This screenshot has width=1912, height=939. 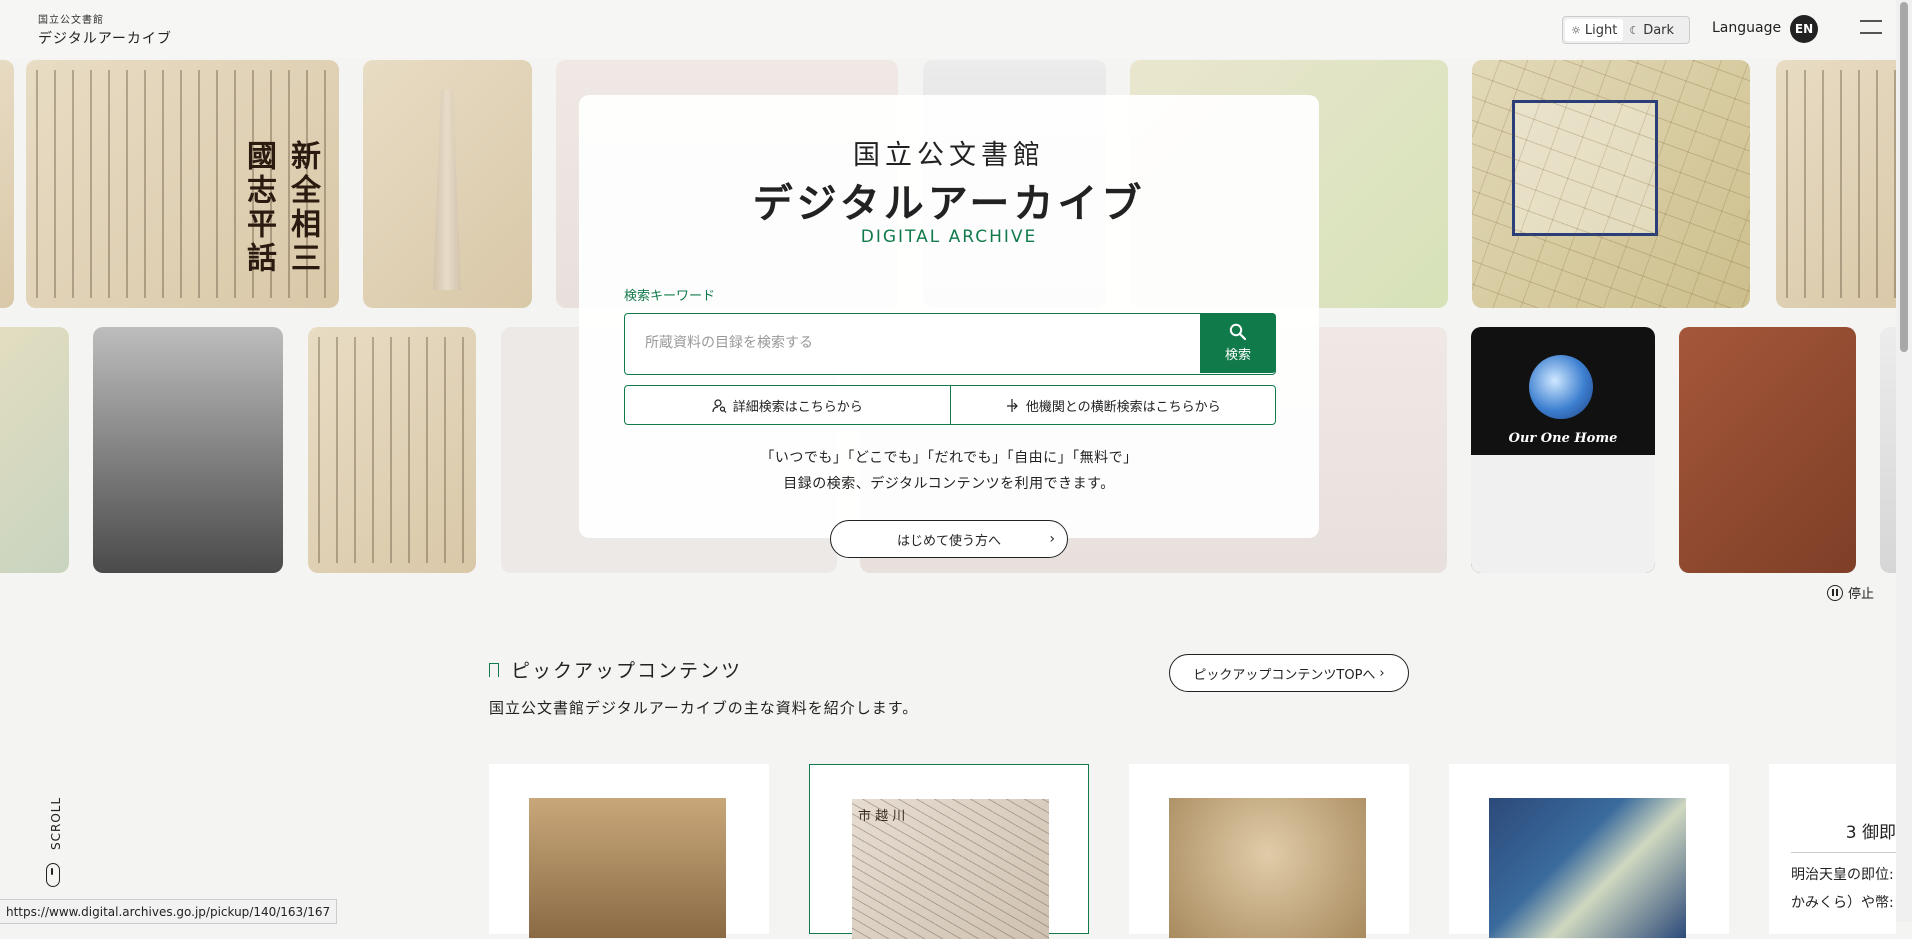 I want to click on search-button: 検索, so click(x=1238, y=343).